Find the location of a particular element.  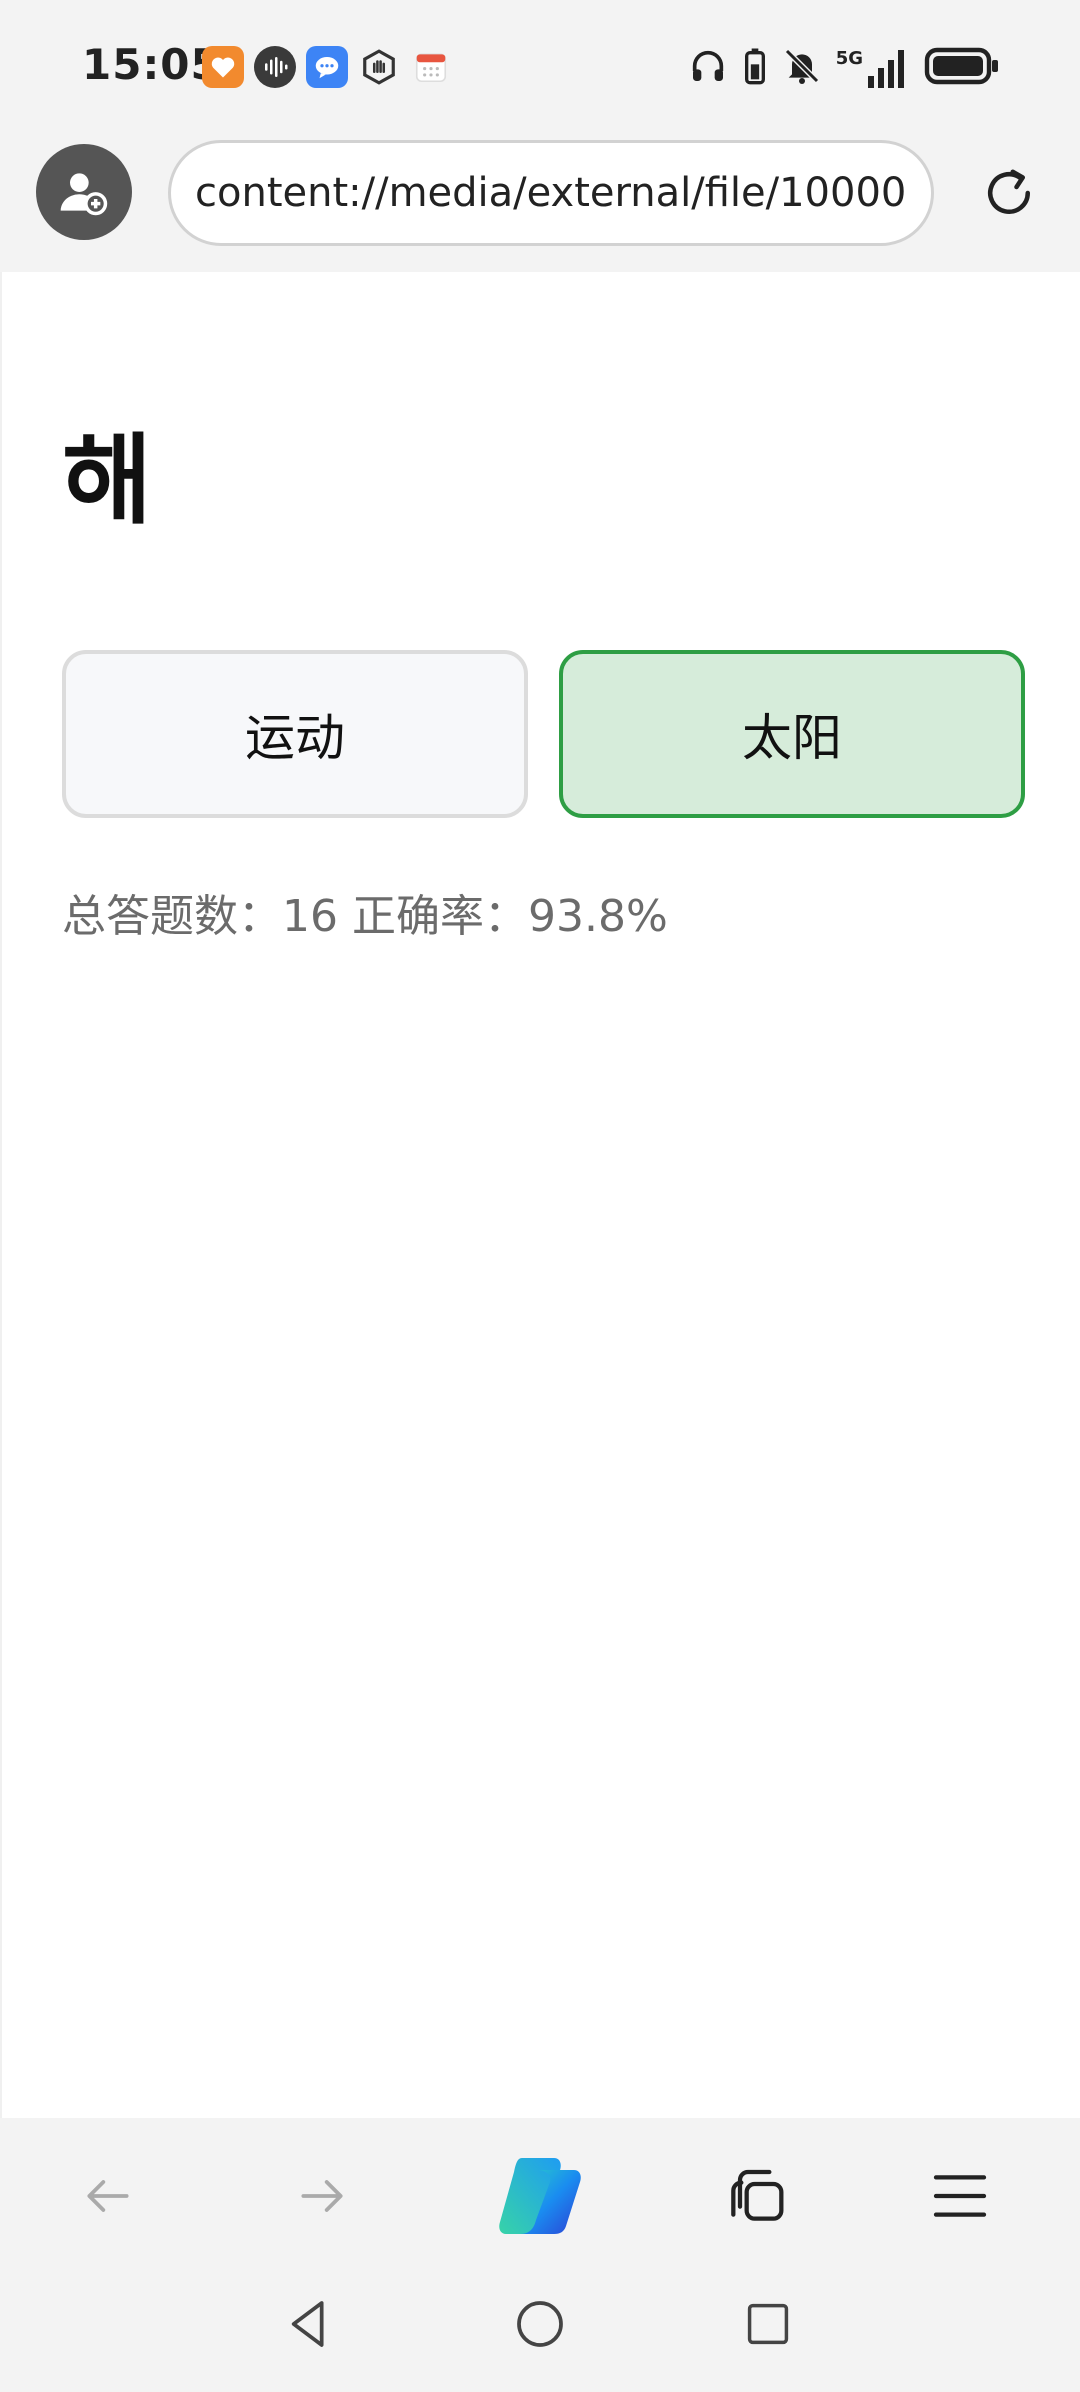

tabs-icon is located at coordinates (757, 2195).